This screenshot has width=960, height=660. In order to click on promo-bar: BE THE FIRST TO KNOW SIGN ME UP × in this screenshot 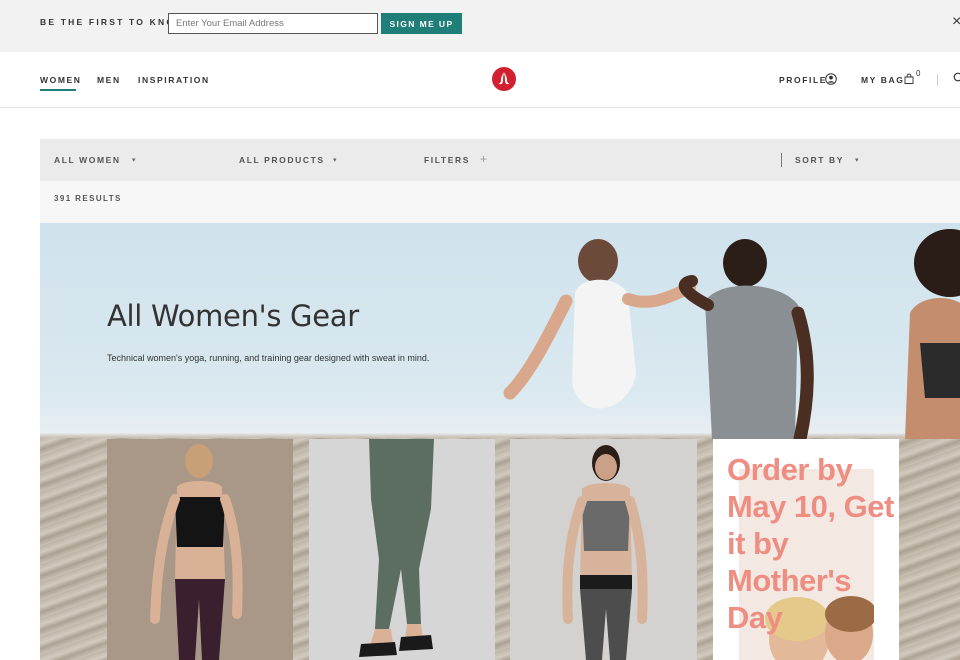, I will do `click(480, 26)`.